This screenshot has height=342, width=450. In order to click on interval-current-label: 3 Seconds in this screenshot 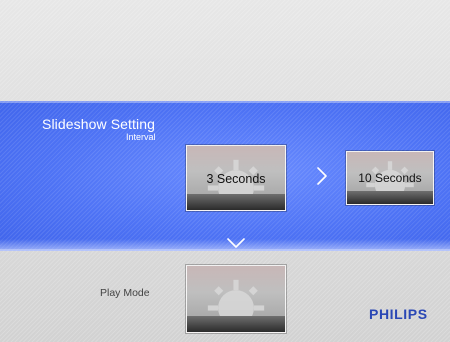, I will do `click(236, 179)`.